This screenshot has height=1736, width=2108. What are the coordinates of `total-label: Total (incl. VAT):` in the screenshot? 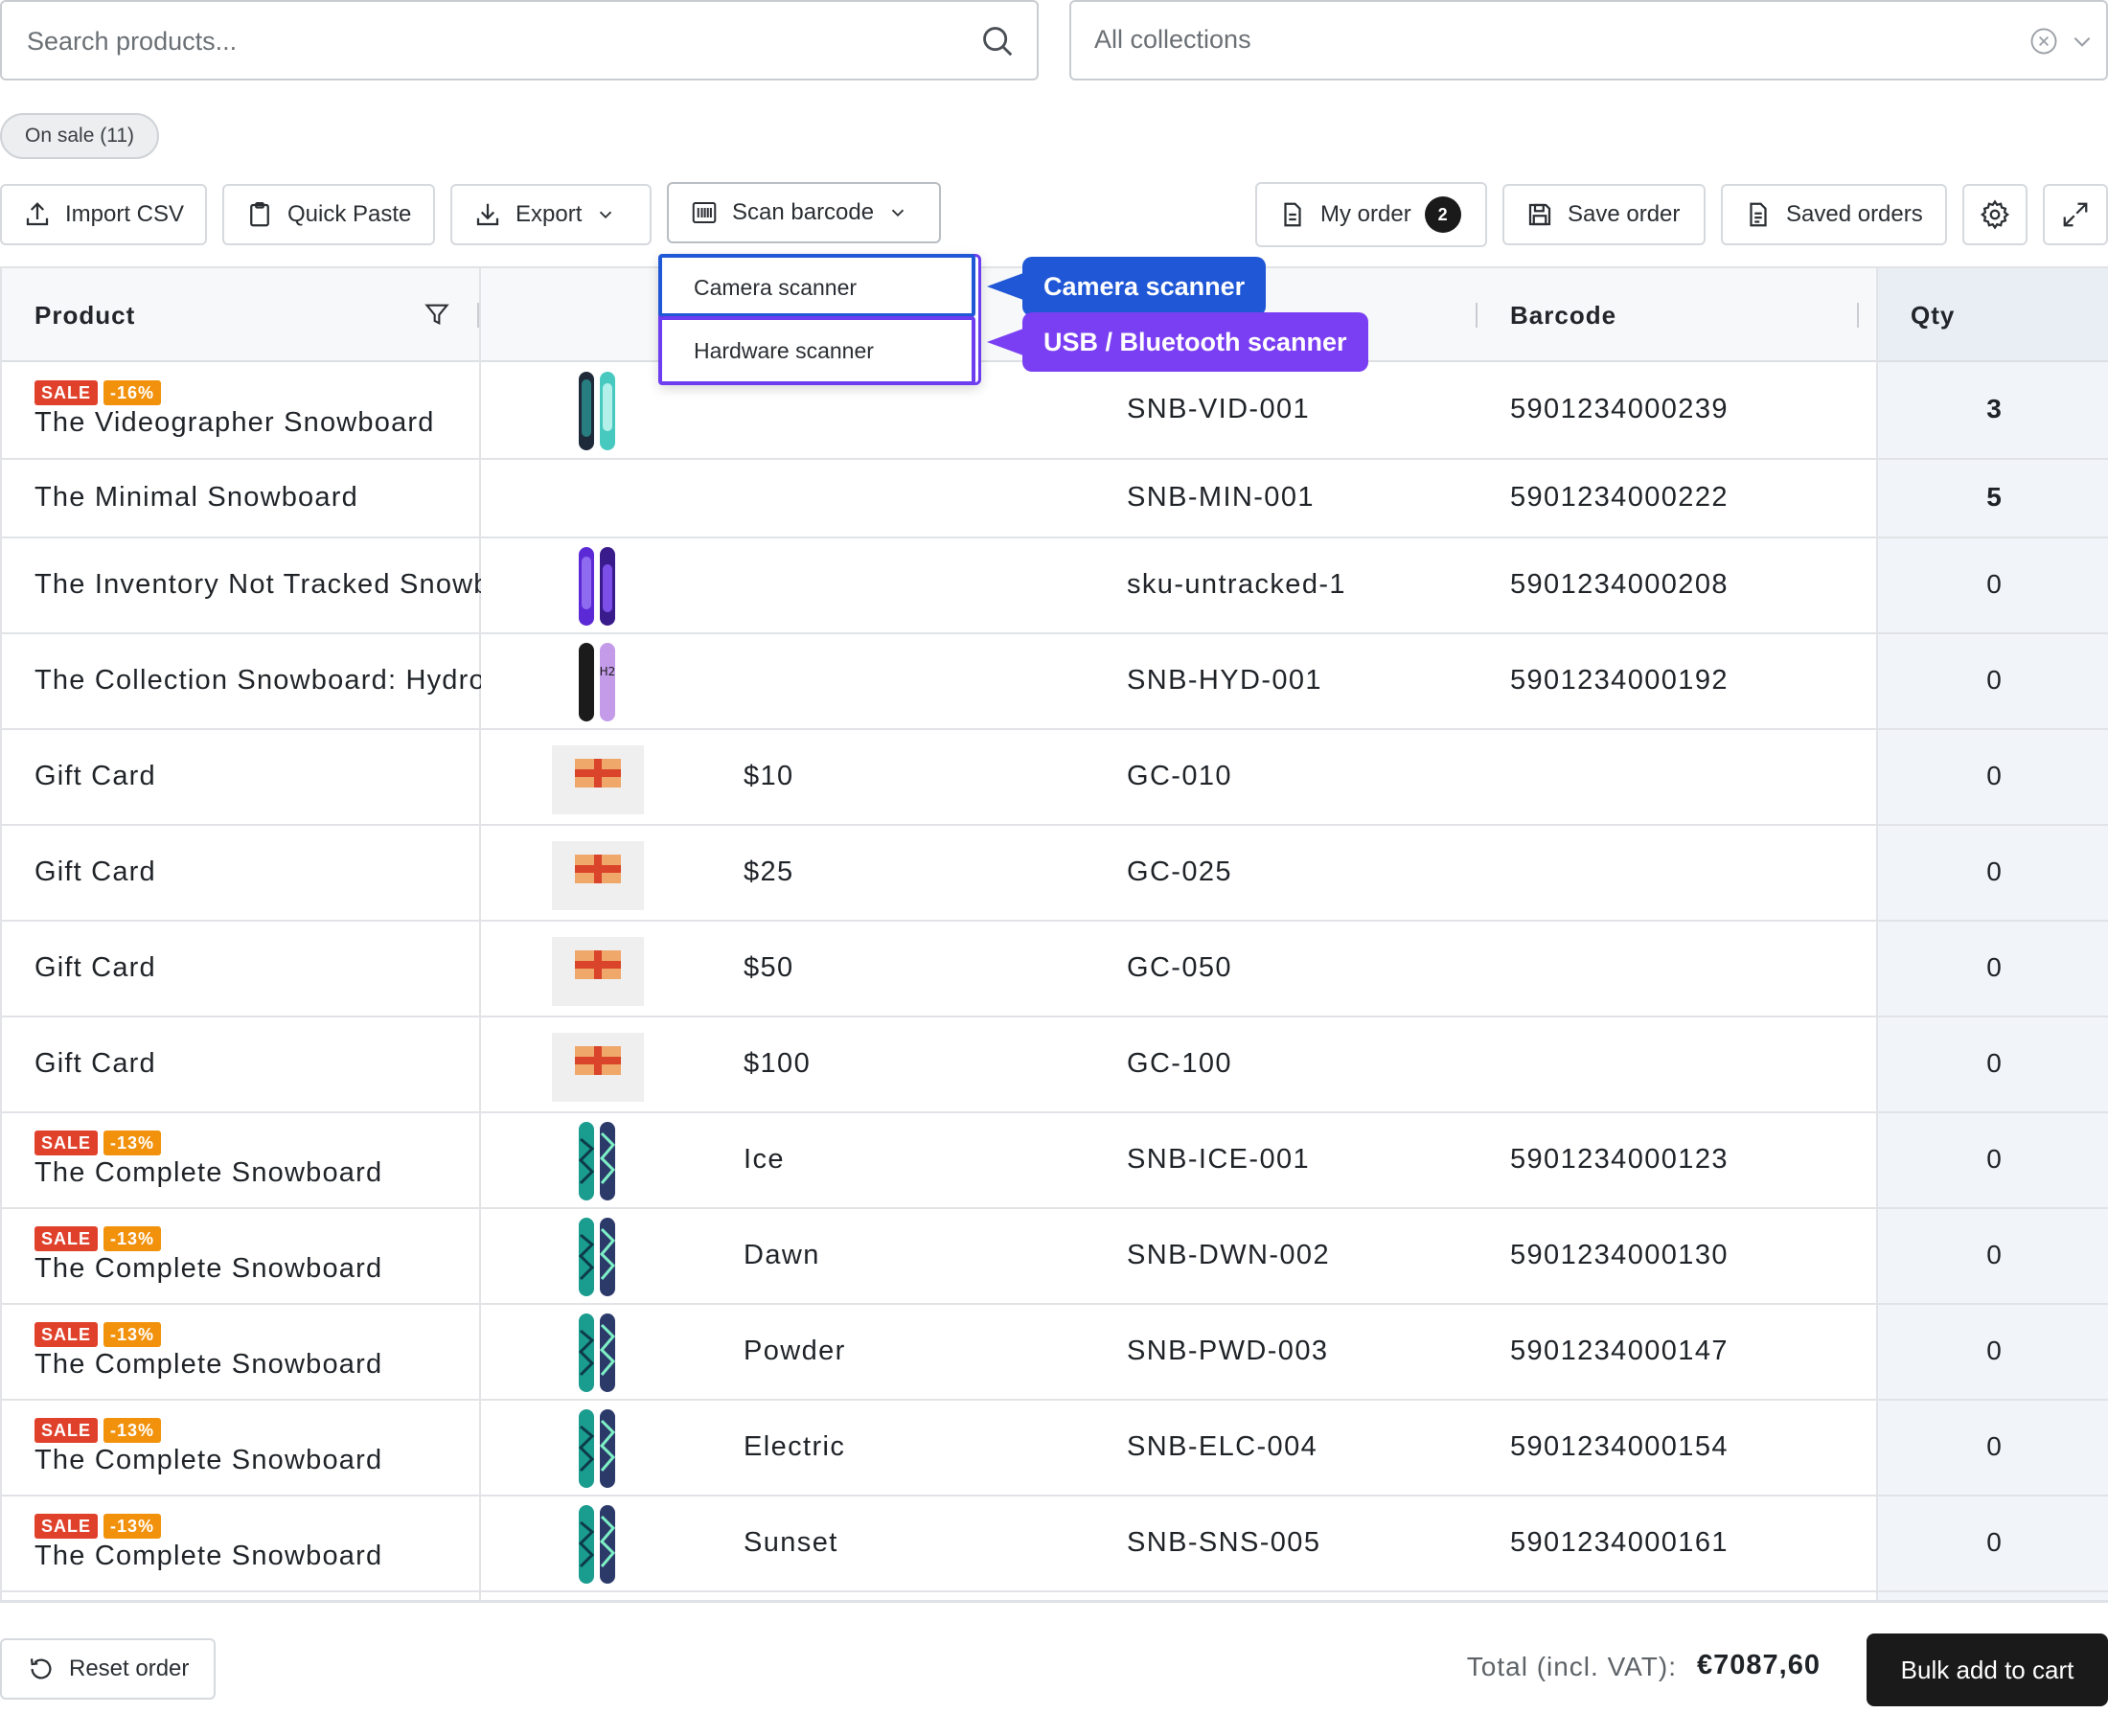 It's located at (1571, 1667).